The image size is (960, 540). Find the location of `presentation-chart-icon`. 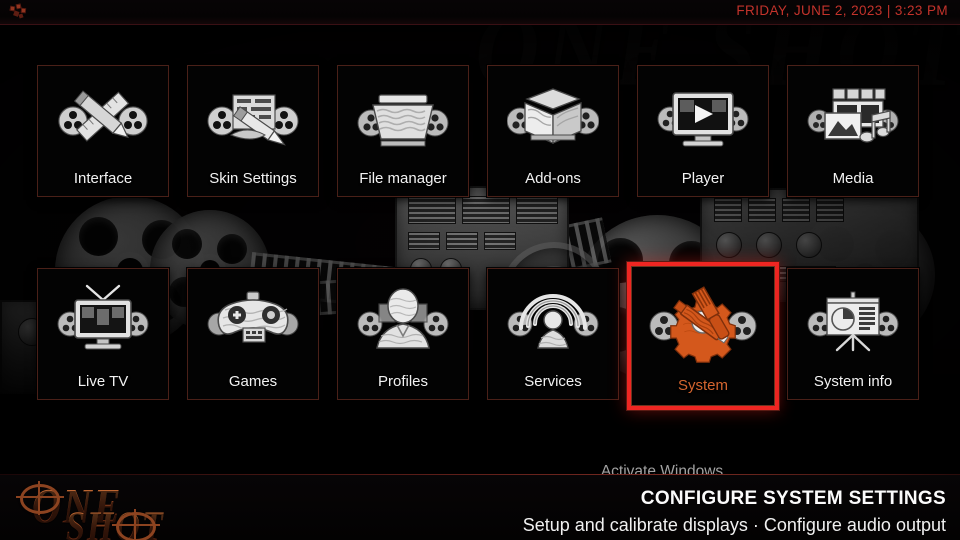

presentation-chart-icon is located at coordinates (853, 321).